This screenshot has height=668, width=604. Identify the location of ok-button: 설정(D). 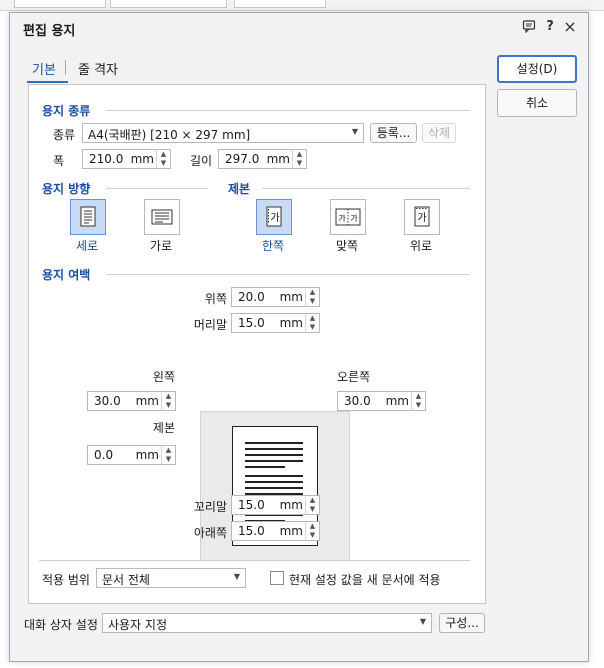
(537, 69).